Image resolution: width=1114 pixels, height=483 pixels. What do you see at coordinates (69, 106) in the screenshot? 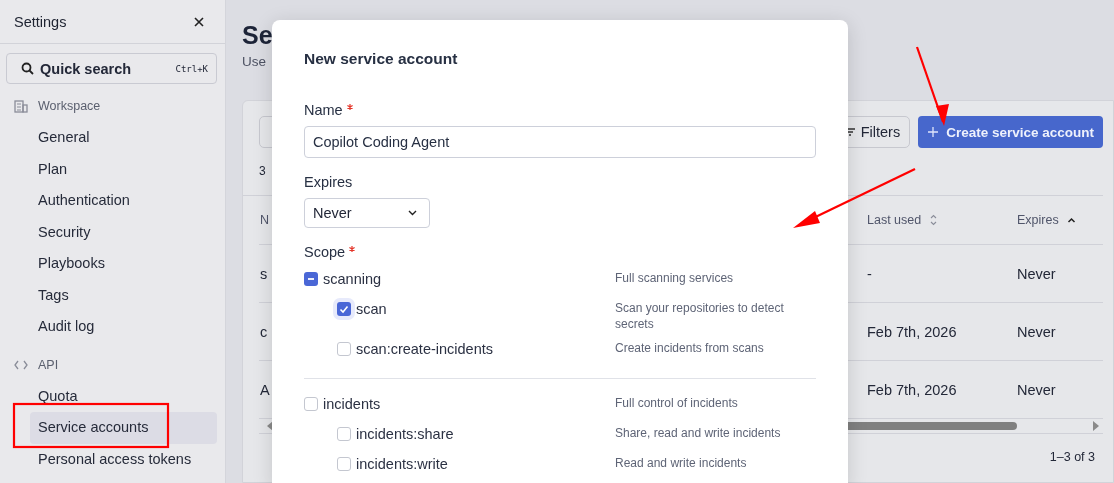
I see `section-label: Workspace` at bounding box center [69, 106].